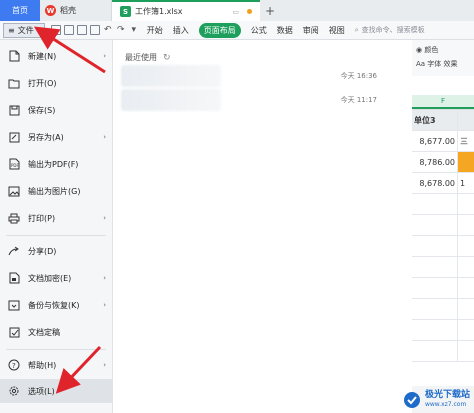  What do you see at coordinates (42, 218) in the screenshot?
I see `menu-item-label: 打印(P)` at bounding box center [42, 218].